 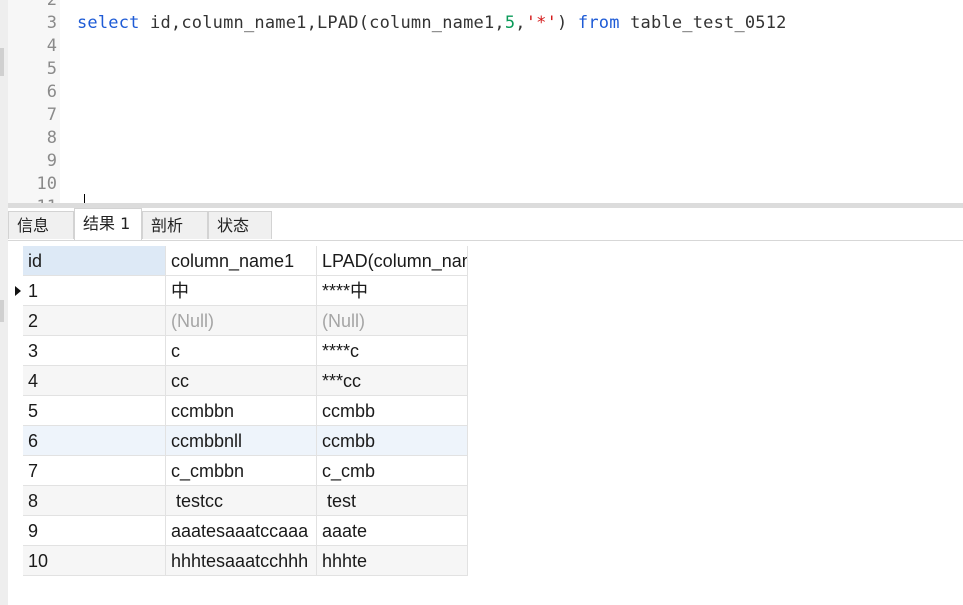 I want to click on cell-id: 5, so click(x=94, y=411).